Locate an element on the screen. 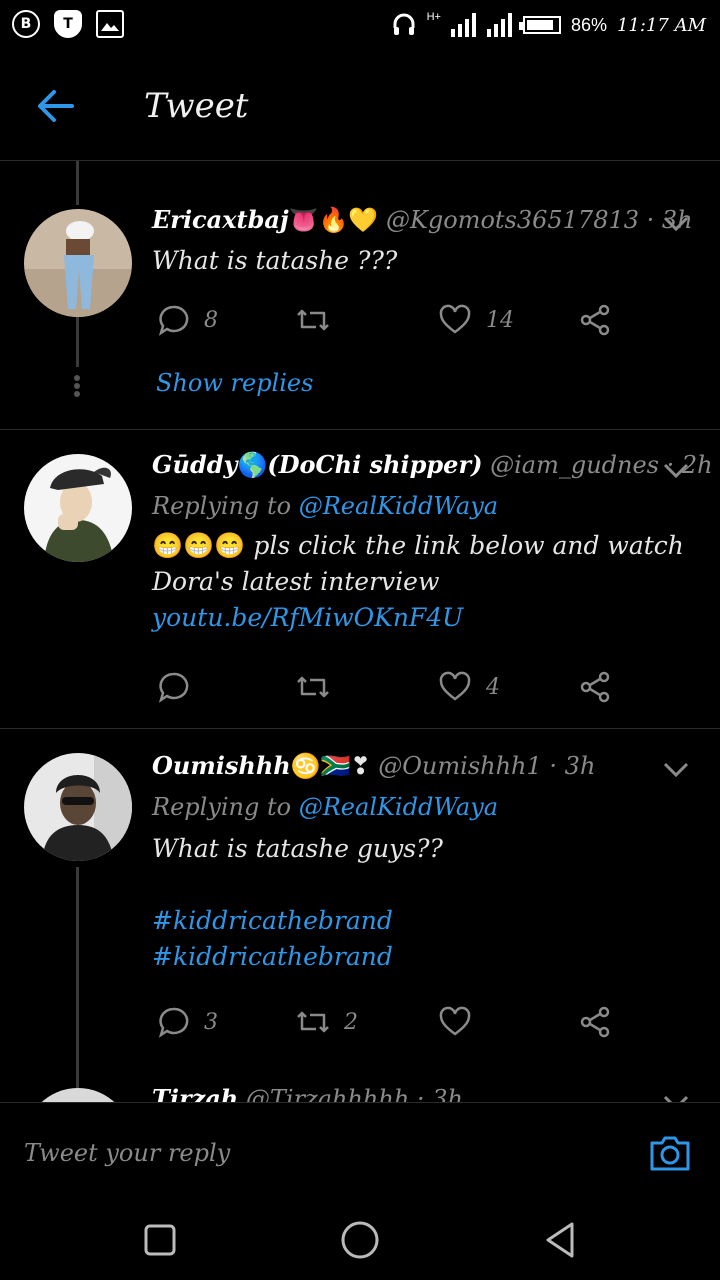 Image resolution: width=720 pixels, height=1280 pixels. like-button: 4 is located at coordinates (469, 687).